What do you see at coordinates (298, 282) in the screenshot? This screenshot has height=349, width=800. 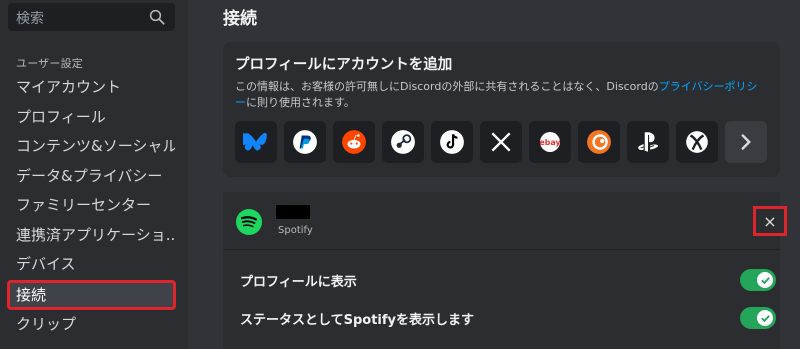 I see `show-on-profile-label: プロフィールに表示` at bounding box center [298, 282].